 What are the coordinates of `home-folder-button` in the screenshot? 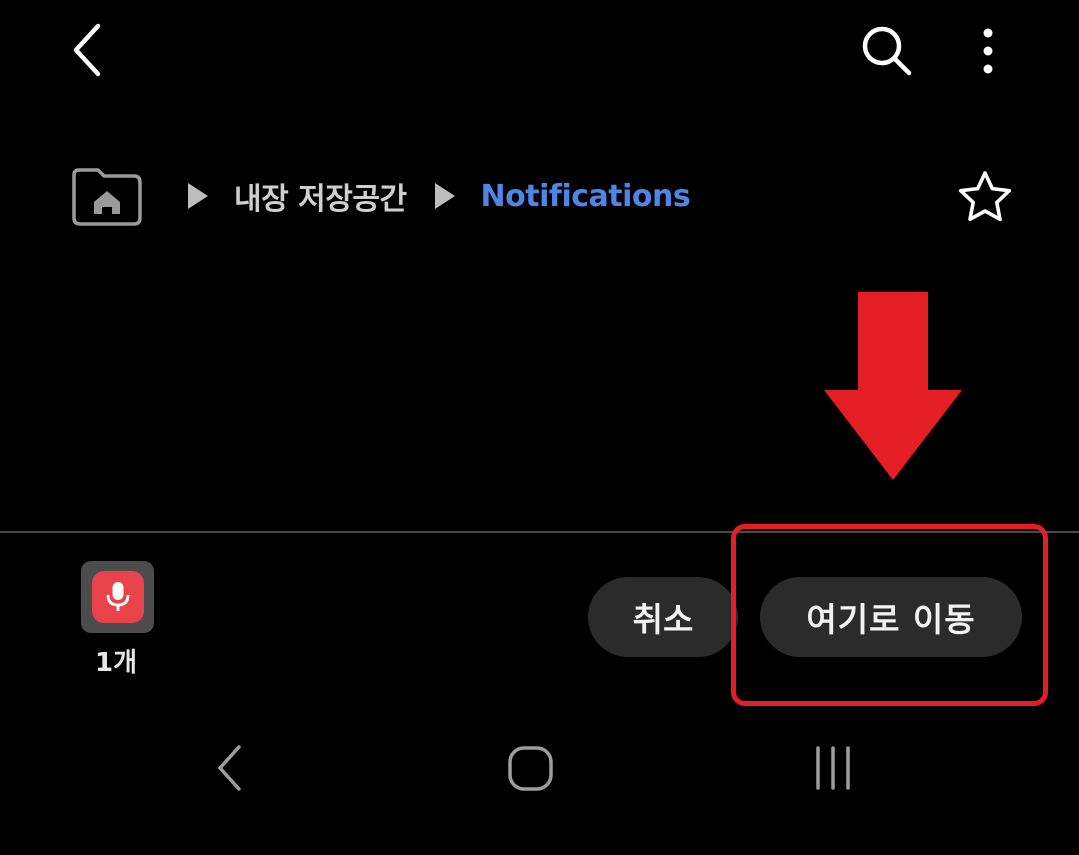 It's located at (107, 196).